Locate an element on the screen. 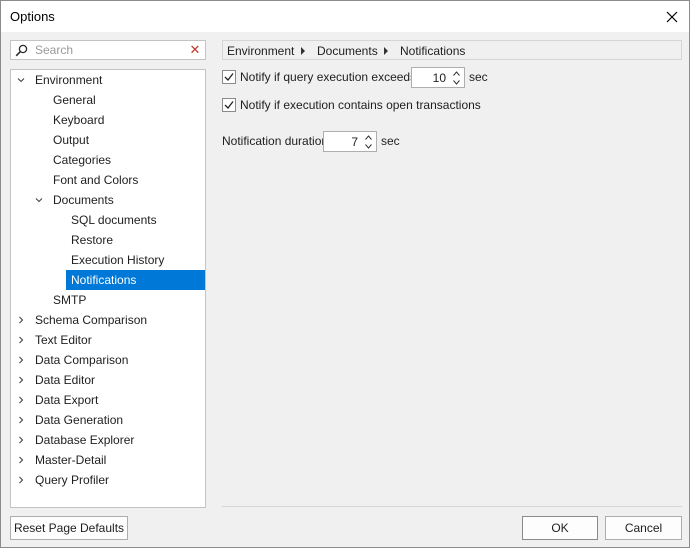 The width and height of the screenshot is (690, 548). open-transactions-checkbox is located at coordinates (229, 105).